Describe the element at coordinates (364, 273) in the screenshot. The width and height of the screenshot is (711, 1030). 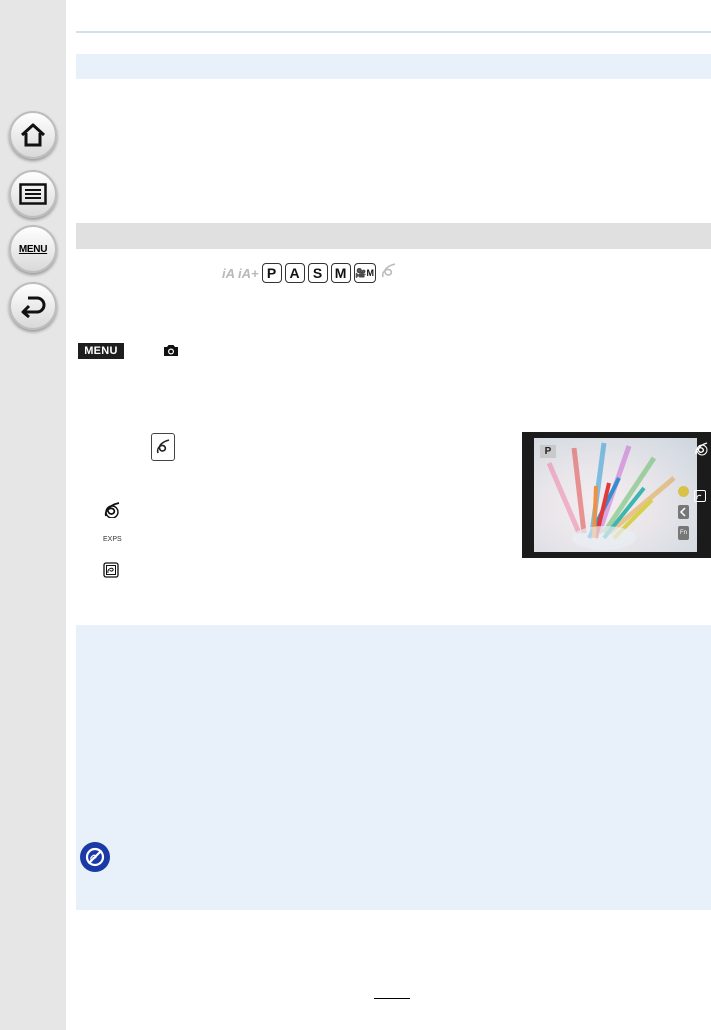
I see `creative-video-mode-icon: 🎥M` at that location.